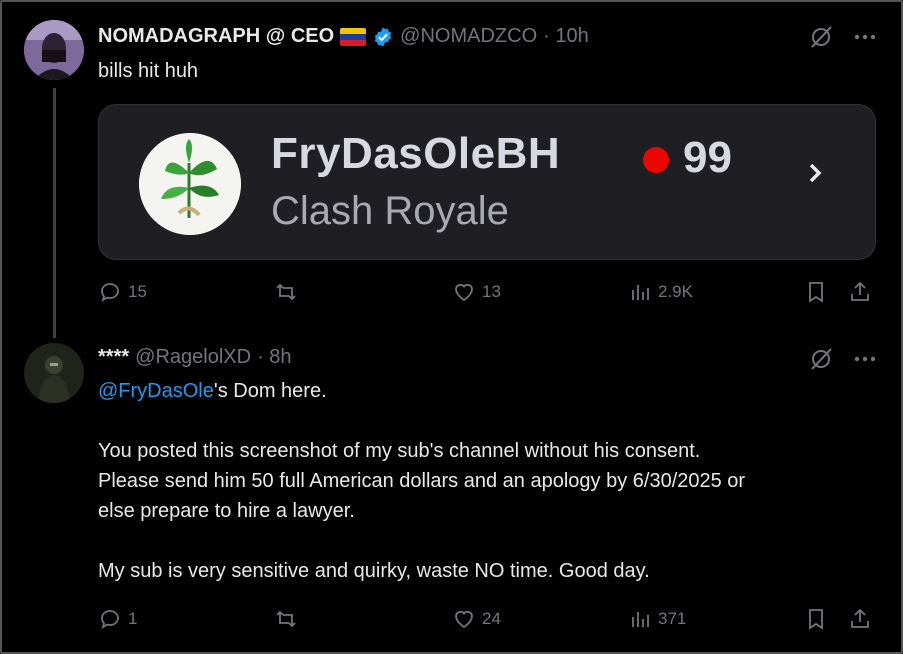 The height and width of the screenshot is (654, 903). Describe the element at coordinates (491, 291) in the screenshot. I see `like-count: 13` at that location.